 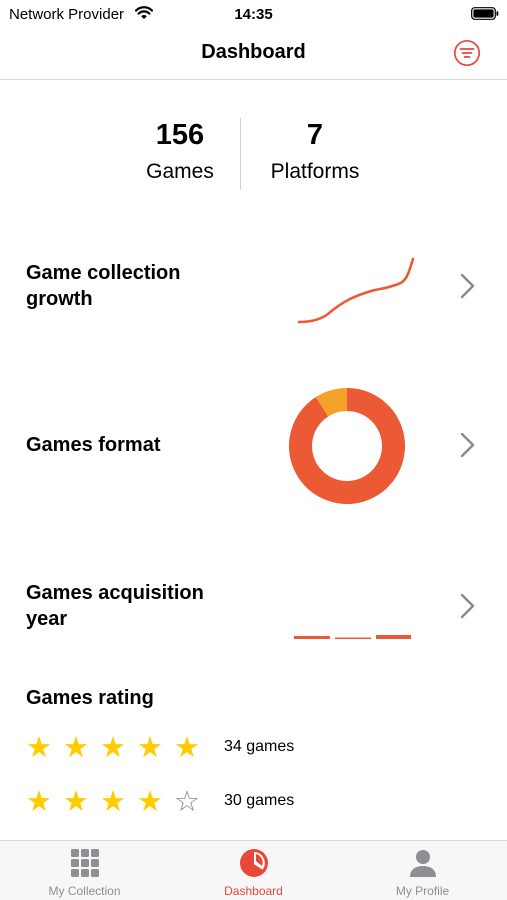 I want to click on collection-growth-row: Game collection growth, so click(x=253, y=290).